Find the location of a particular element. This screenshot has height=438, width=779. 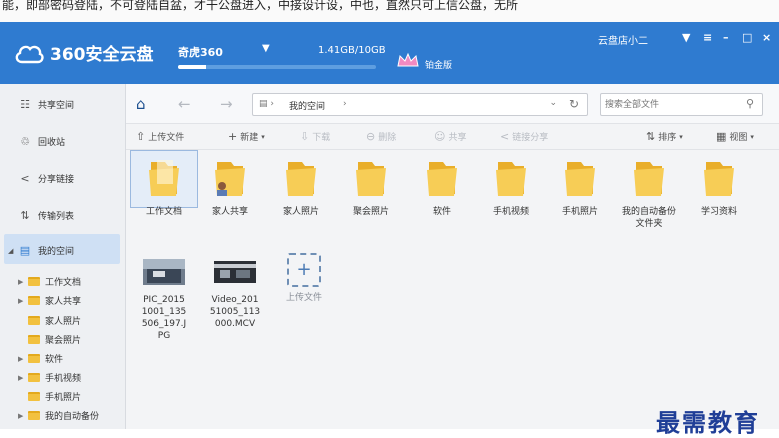

tree-item-phone-videos: ▶ 手机视频 is located at coordinates (49, 377).